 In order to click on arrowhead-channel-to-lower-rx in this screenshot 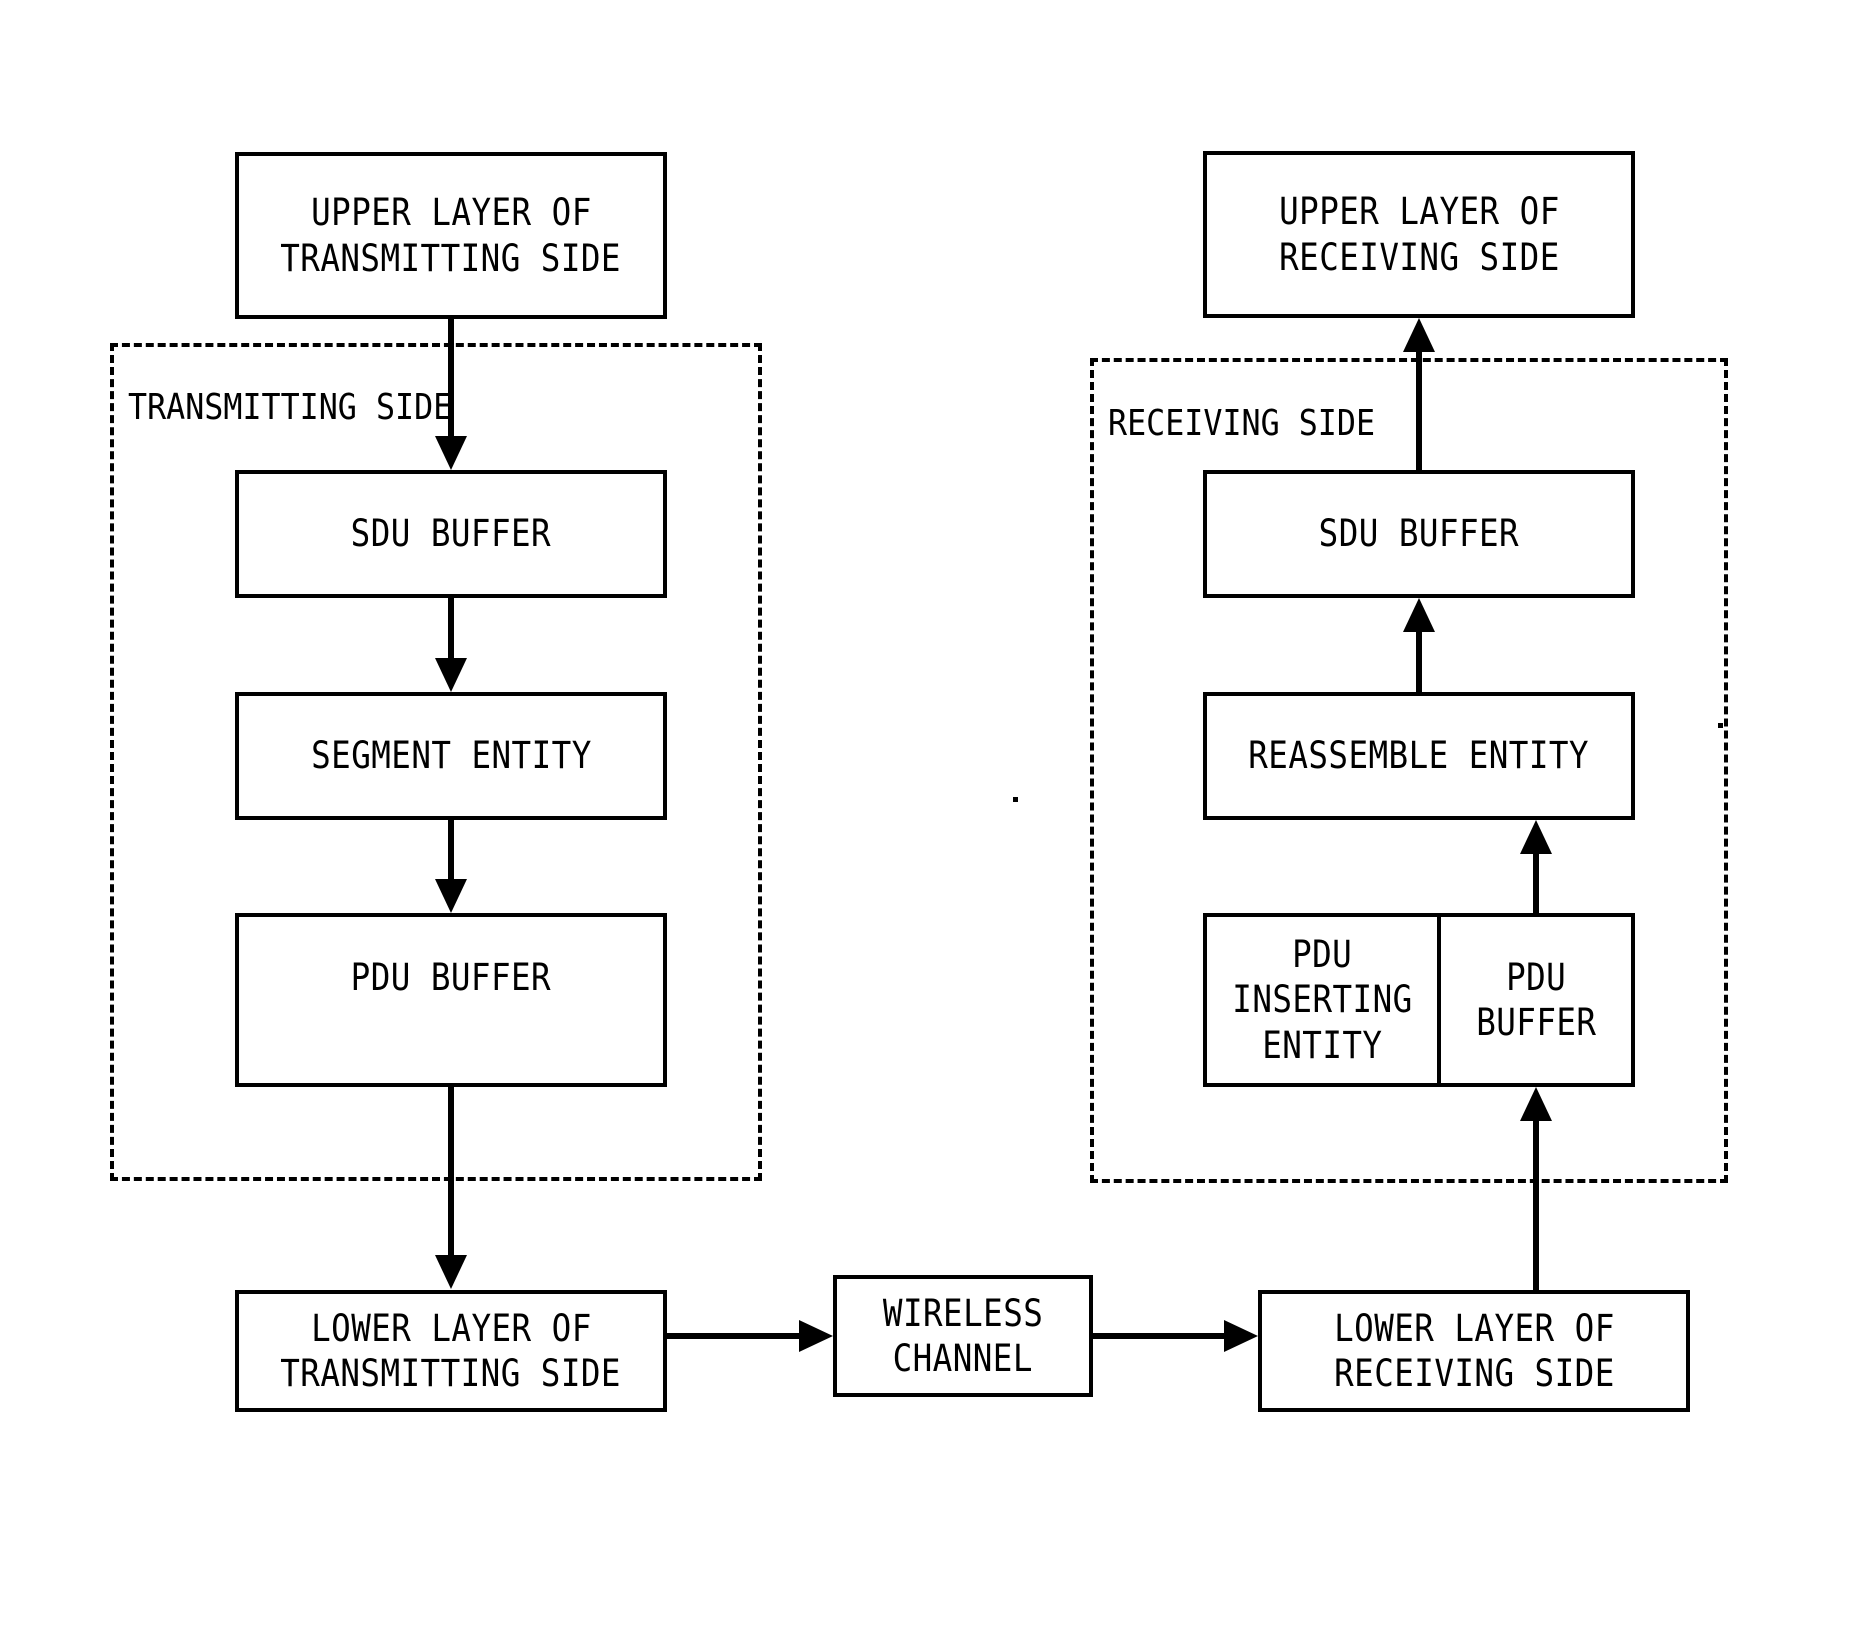, I will do `click(1241, 1336)`.